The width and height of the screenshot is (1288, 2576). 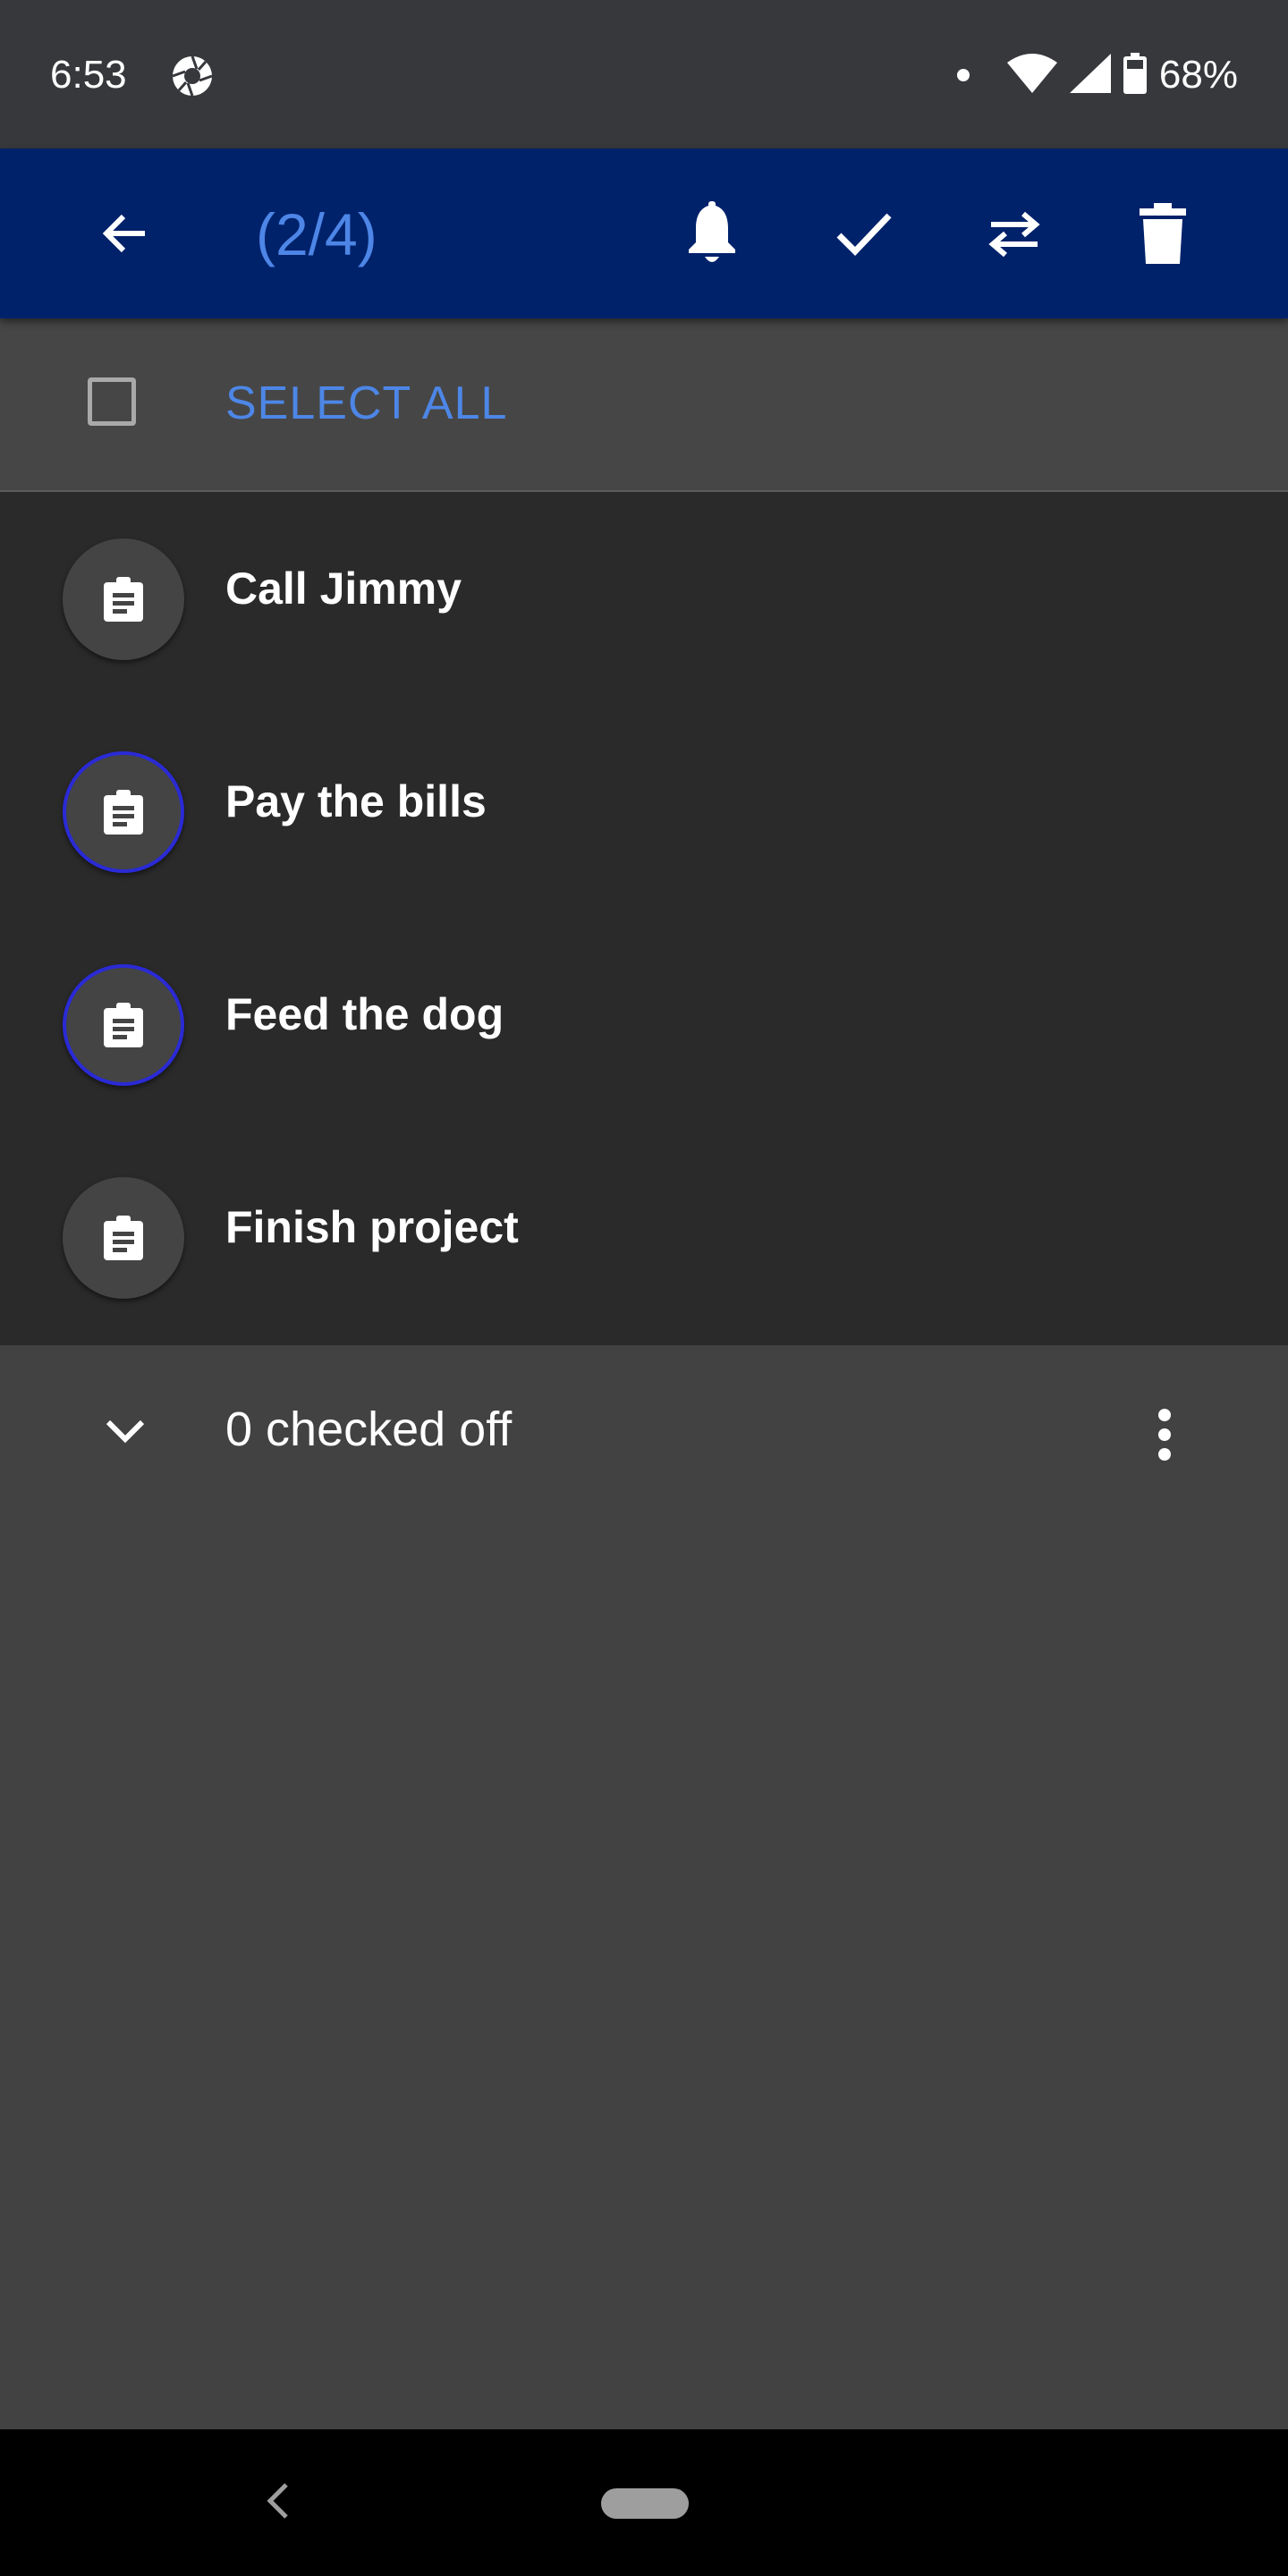 What do you see at coordinates (112, 401) in the screenshot?
I see `select-all-checkbox` at bounding box center [112, 401].